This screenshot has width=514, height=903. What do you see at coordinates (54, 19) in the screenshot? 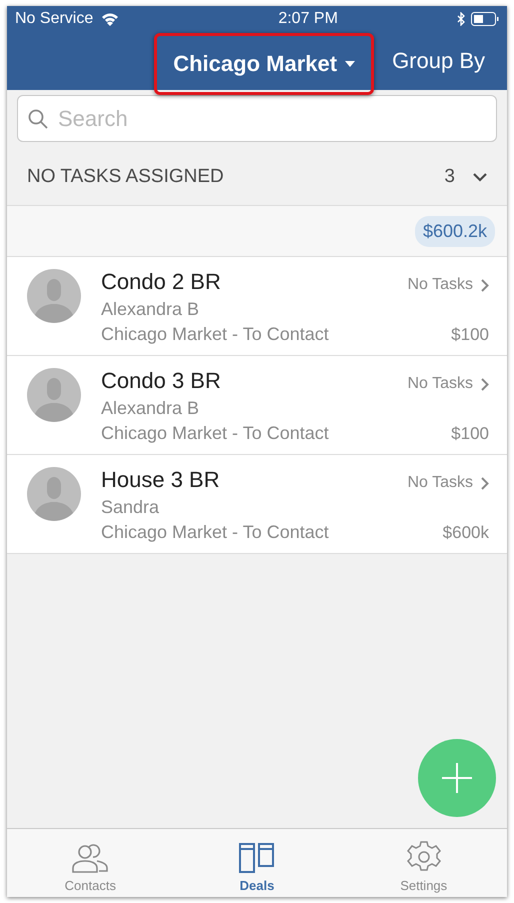
I see `carrier-text: No Service` at bounding box center [54, 19].